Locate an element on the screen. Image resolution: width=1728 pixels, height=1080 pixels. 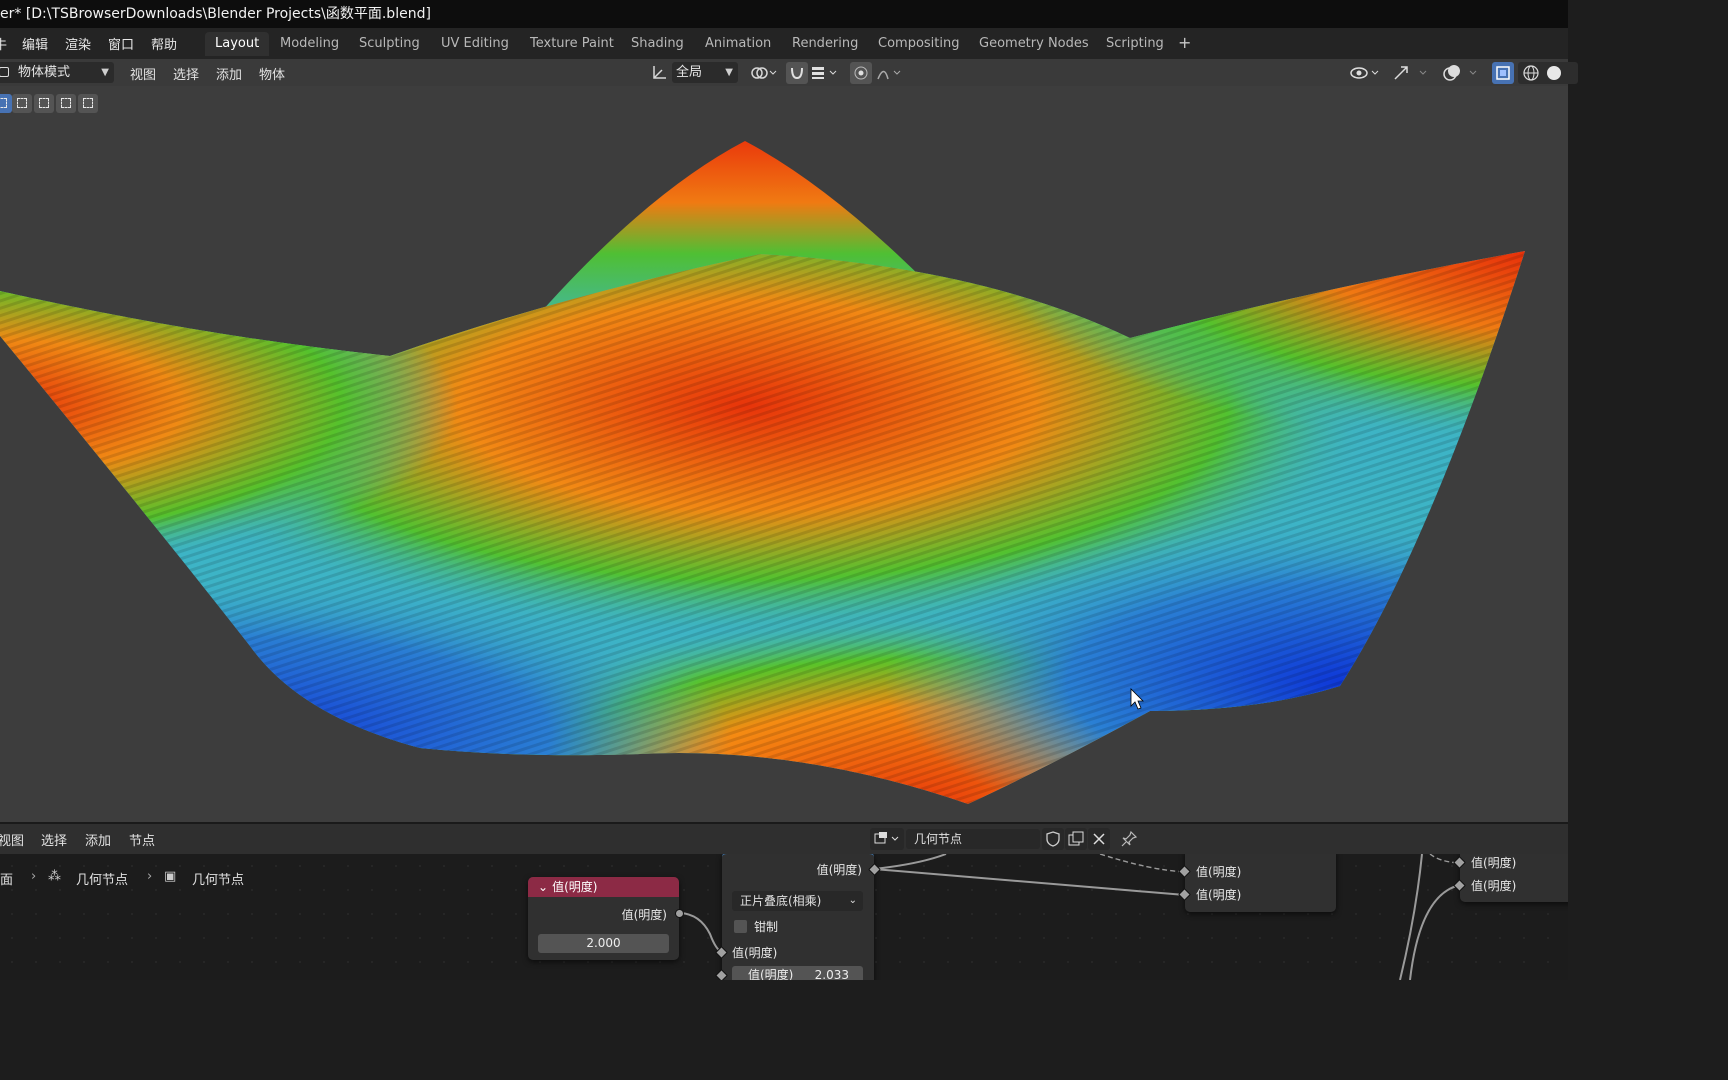
node-tree-name-field: 几何节点 is located at coordinates (973, 839).